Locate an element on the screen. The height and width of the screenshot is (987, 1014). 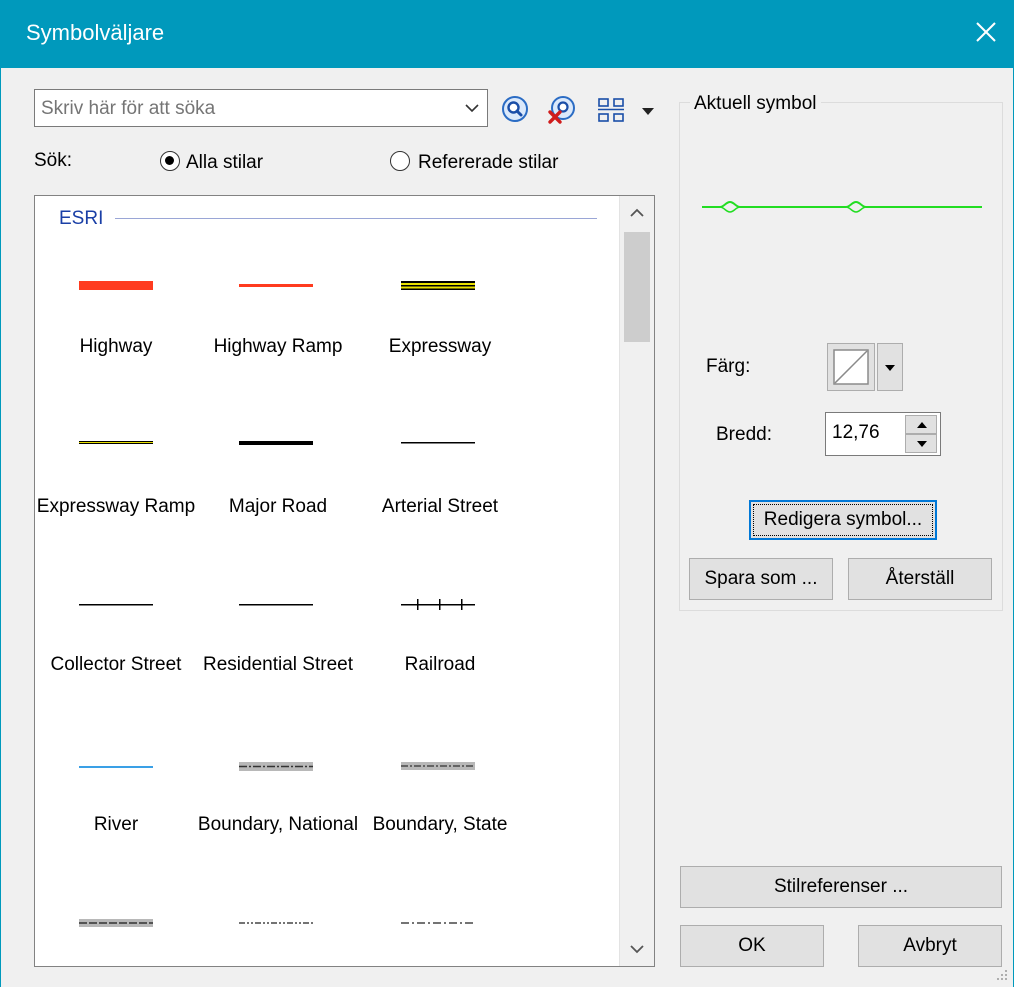
boundary-symbol-icon is located at coordinates (116, 923).